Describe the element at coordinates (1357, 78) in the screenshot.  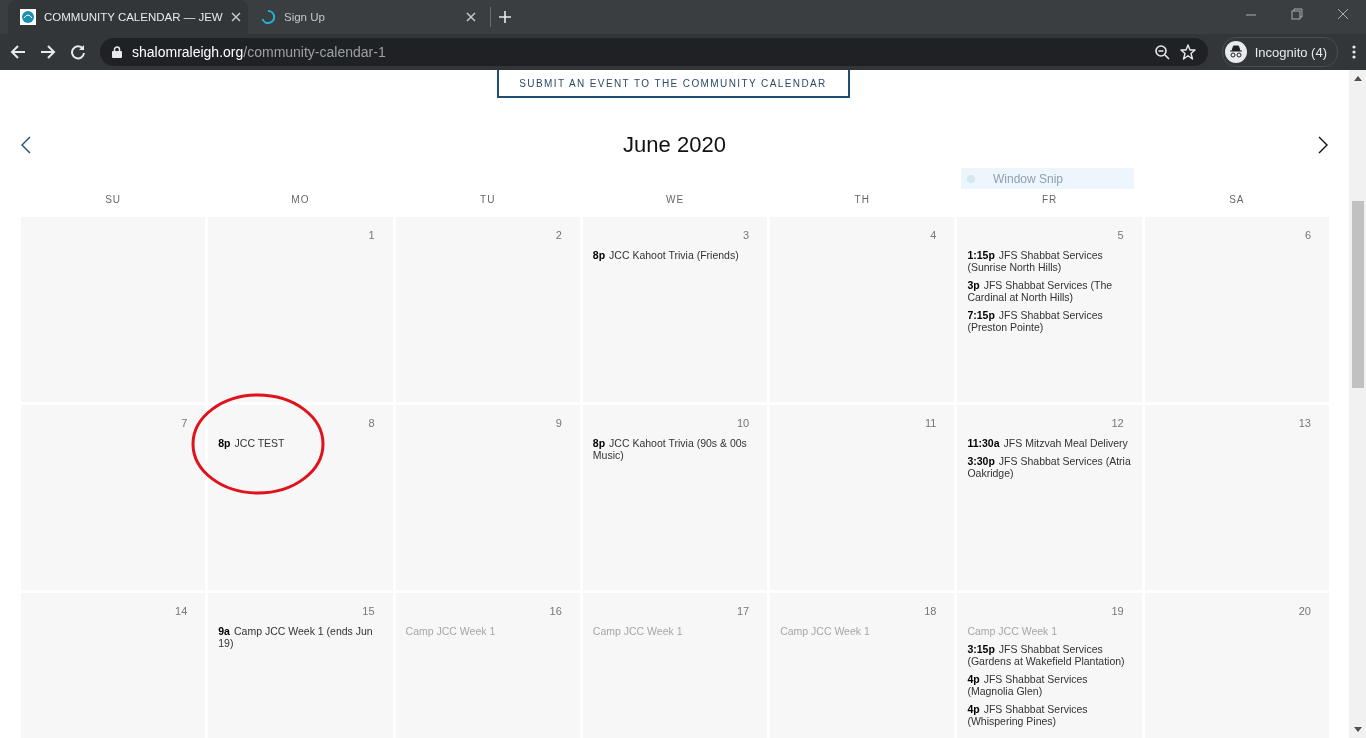
I see `scroll-up-icon` at that location.